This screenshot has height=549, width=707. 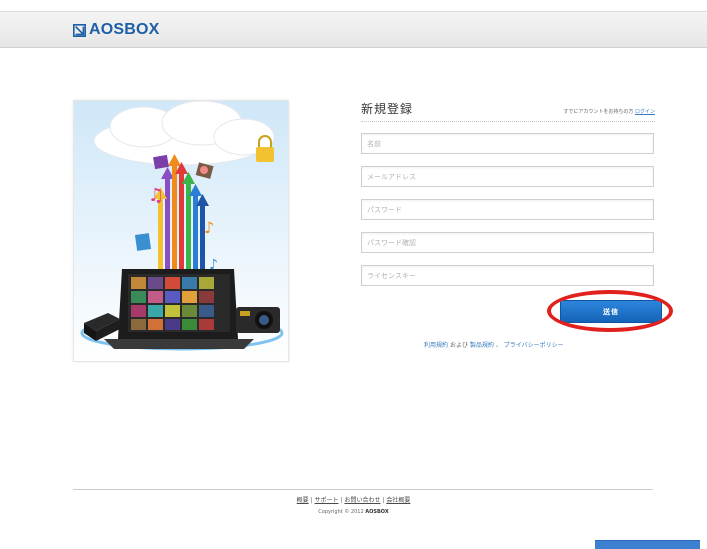 I want to click on page-title: 新規登録, so click(x=387, y=109).